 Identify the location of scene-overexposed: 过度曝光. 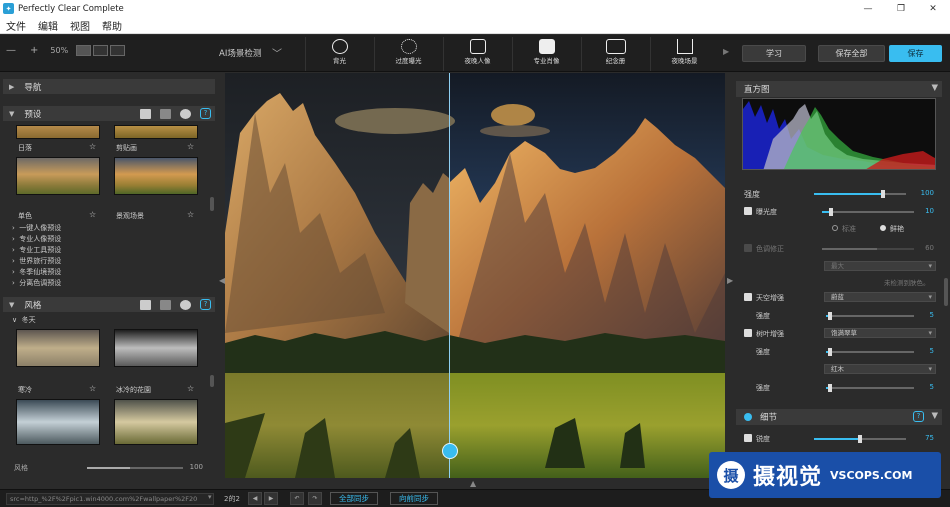
(408, 54).